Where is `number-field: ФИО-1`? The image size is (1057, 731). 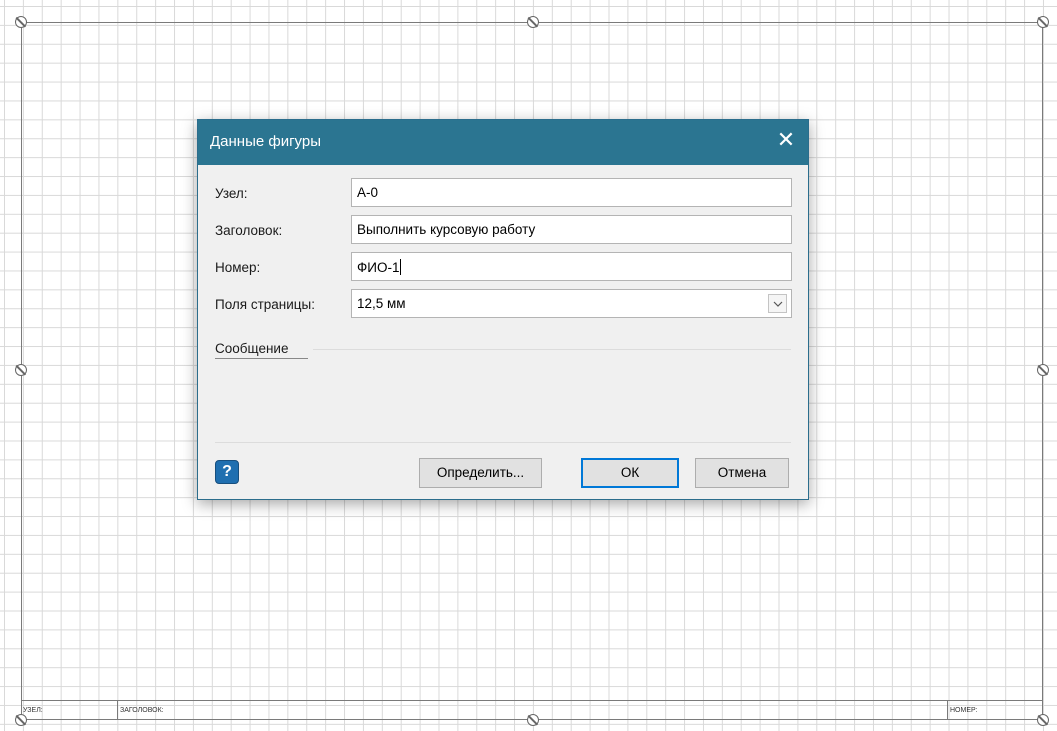
number-field: ФИО-1 is located at coordinates (571, 266).